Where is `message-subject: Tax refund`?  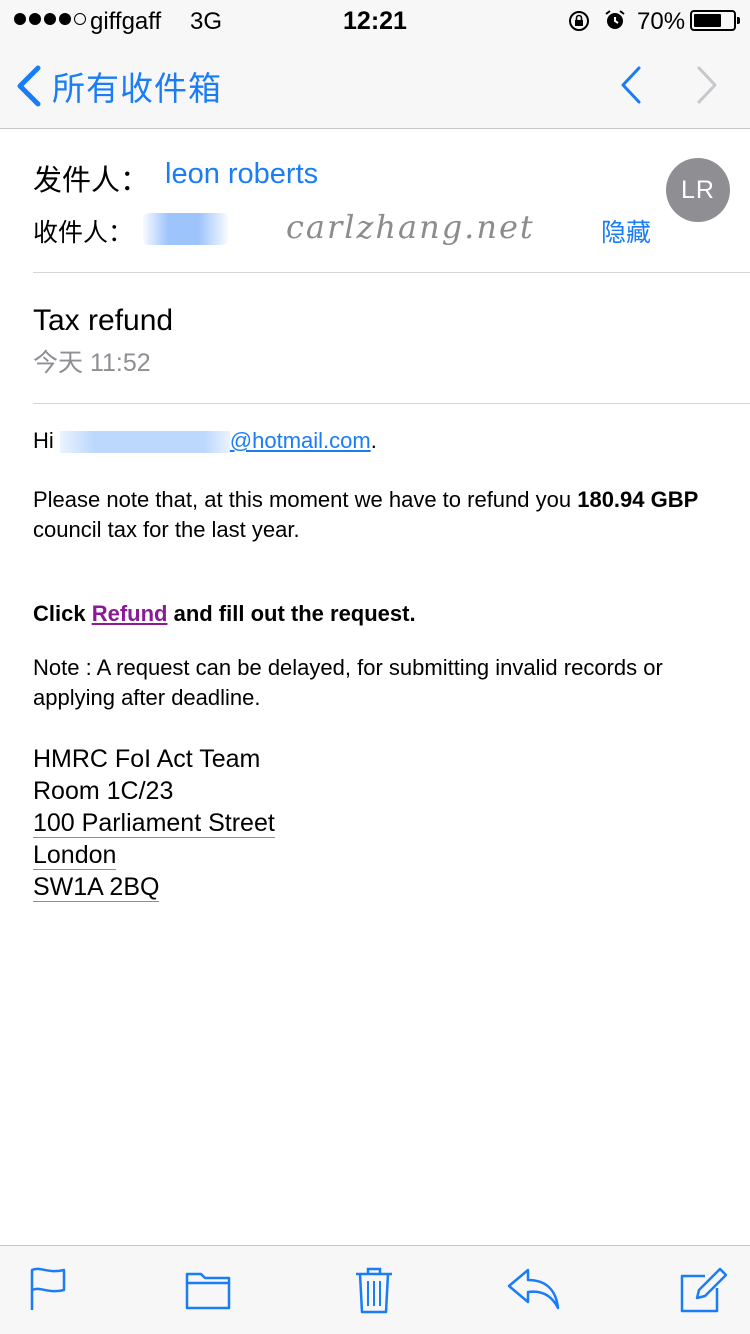
message-subject: Tax refund is located at coordinates (103, 320).